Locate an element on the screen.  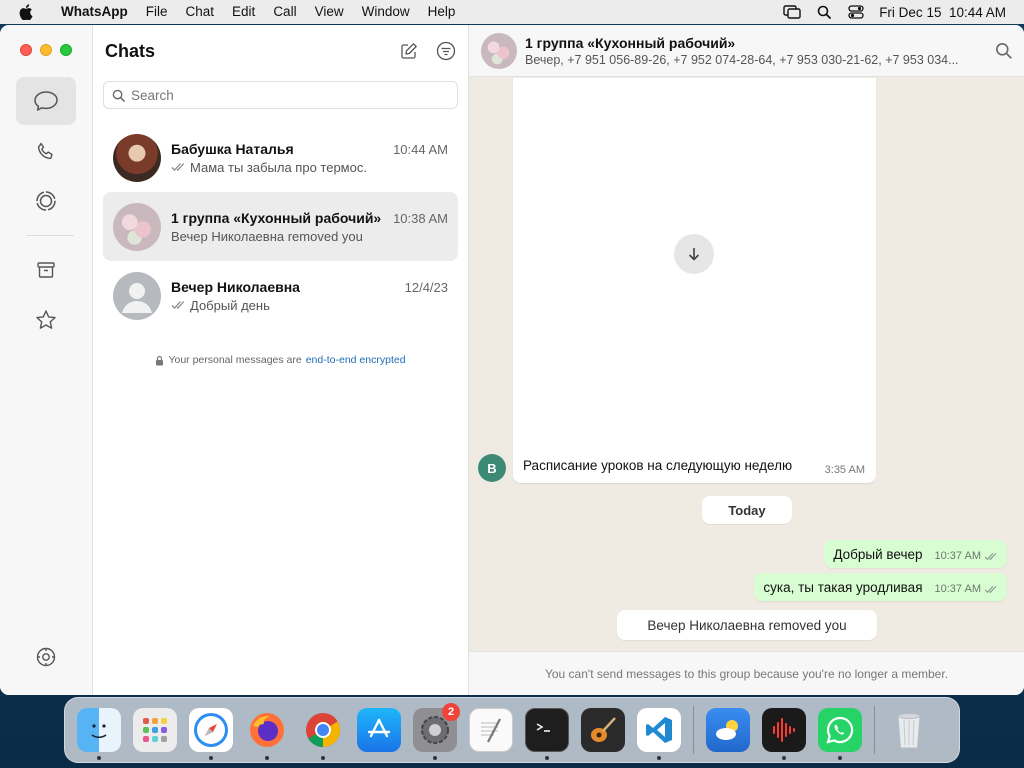
apple-icon is located at coordinates (26, 12).